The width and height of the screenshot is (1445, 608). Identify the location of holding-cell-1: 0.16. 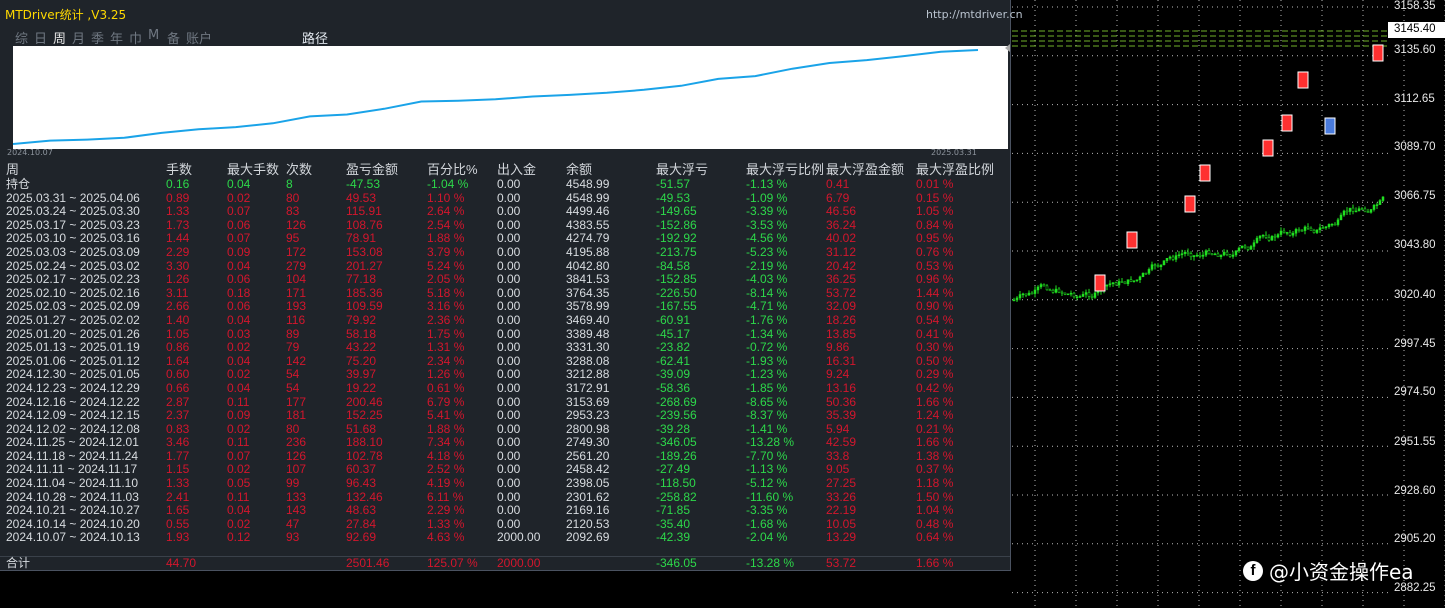
(178, 184).